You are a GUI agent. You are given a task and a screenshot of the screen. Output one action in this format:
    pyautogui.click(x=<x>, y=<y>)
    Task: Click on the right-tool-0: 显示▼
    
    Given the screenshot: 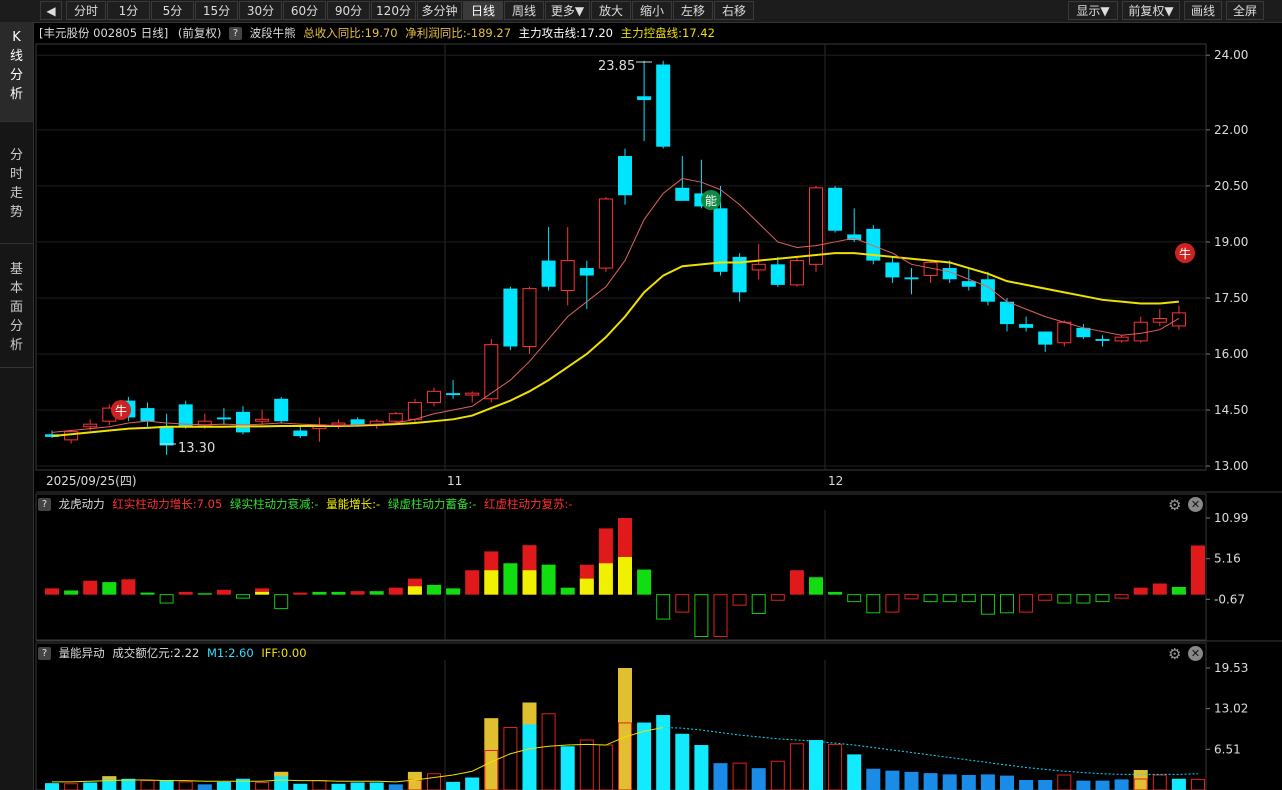 What is the action you would take?
    pyautogui.click(x=1093, y=10)
    